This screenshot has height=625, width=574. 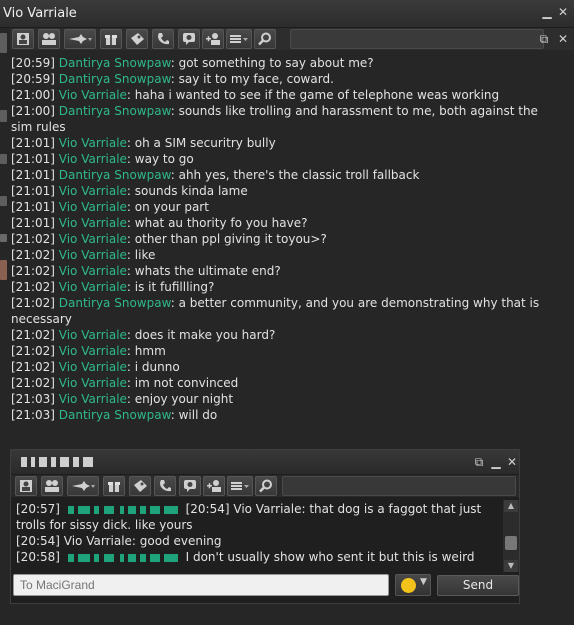 What do you see at coordinates (146, 351) in the screenshot?
I see `message-text: : hmm` at bounding box center [146, 351].